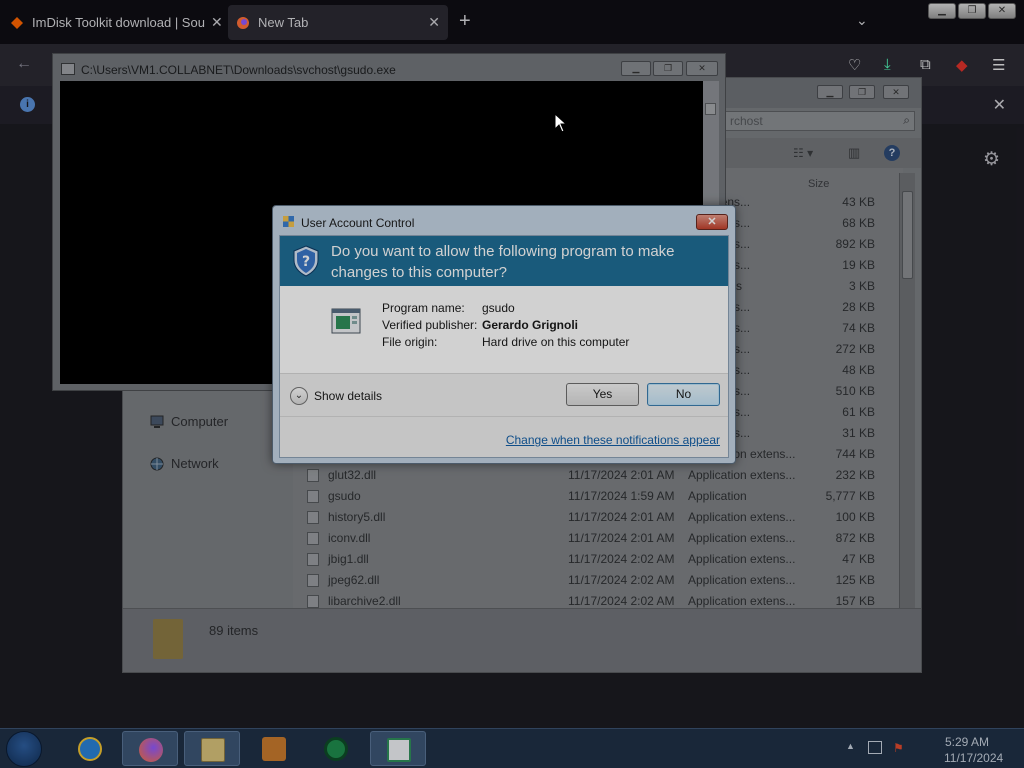  Describe the element at coordinates (530, 325) in the screenshot. I see `publisher-value: Gerardo Grignoli` at that location.